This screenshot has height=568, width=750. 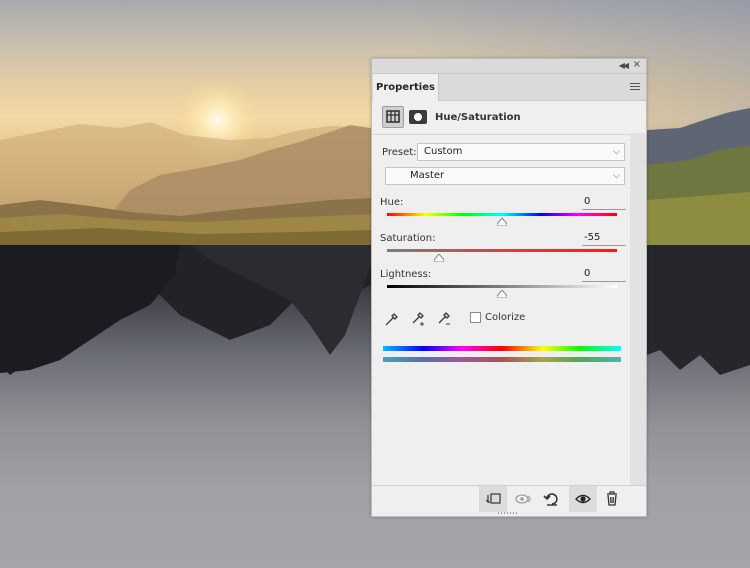 I want to click on hue-slider-track, so click(x=502, y=214).